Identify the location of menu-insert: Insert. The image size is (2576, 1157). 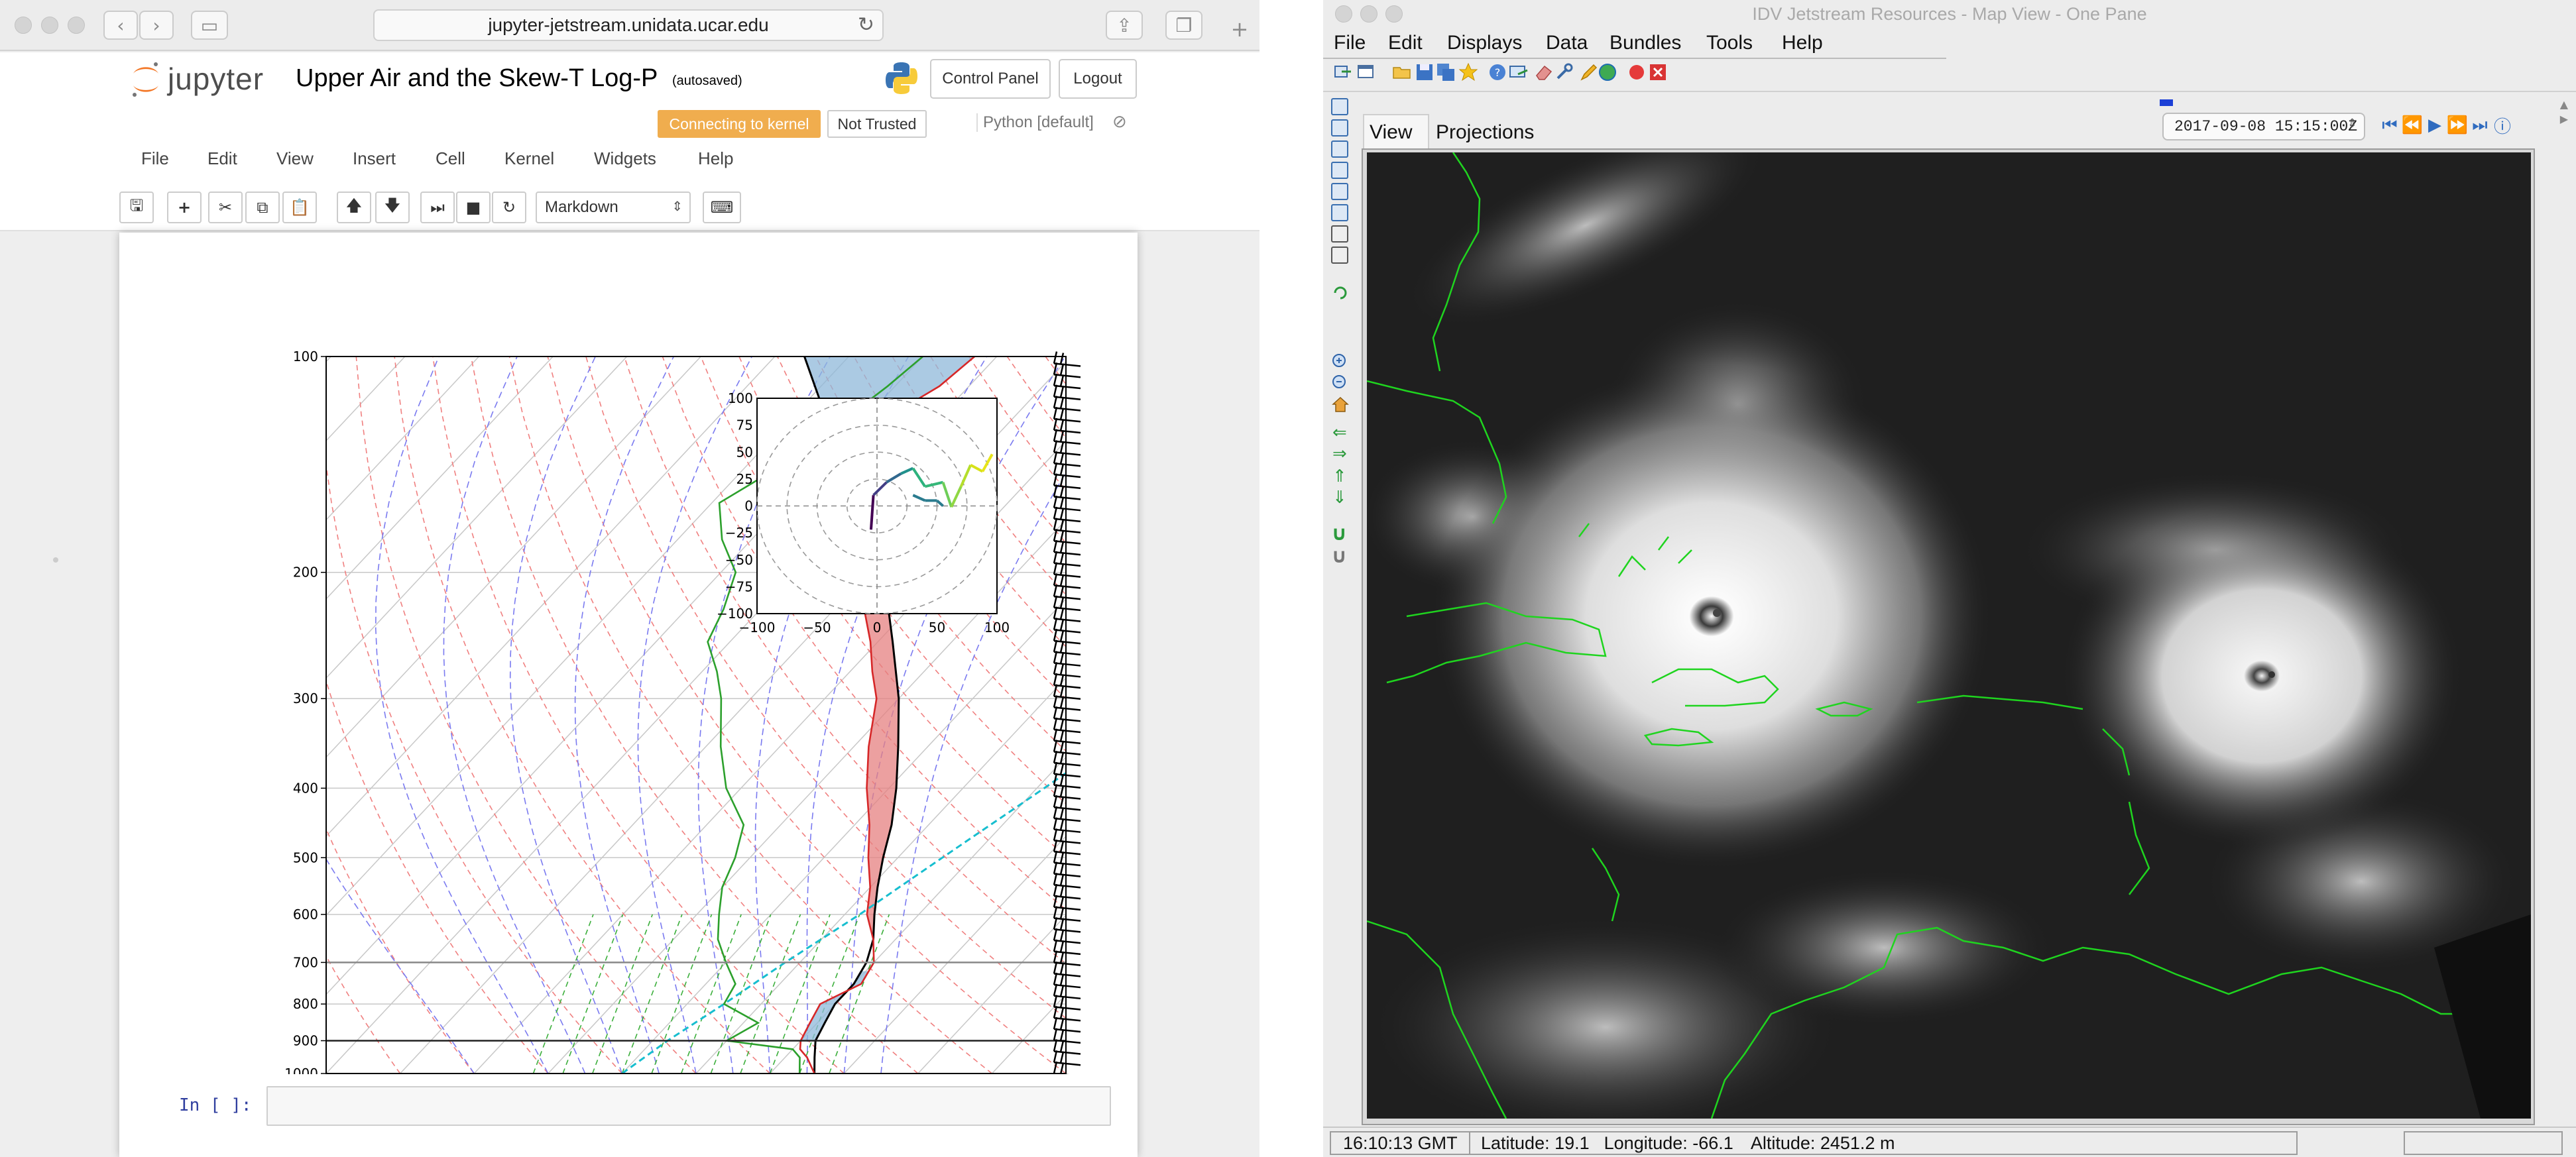
(374, 158).